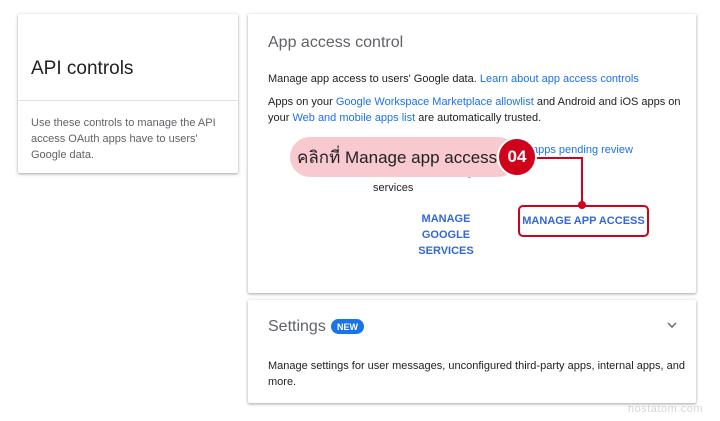 The height and width of the screenshot is (421, 720). I want to click on new-badge: NEW, so click(347, 326).